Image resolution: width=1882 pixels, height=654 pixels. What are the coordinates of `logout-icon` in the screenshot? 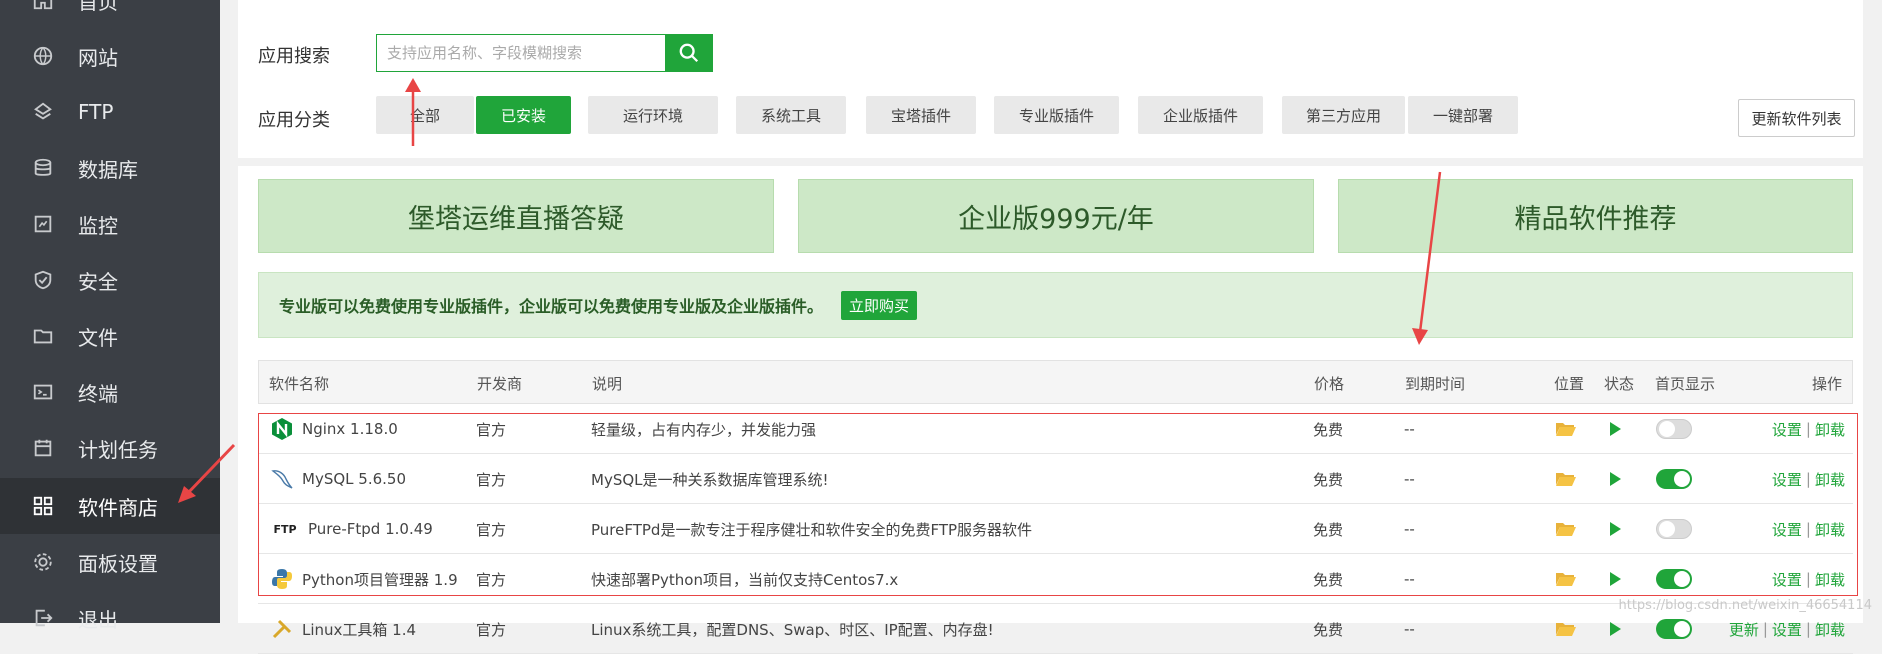 It's located at (43, 618).